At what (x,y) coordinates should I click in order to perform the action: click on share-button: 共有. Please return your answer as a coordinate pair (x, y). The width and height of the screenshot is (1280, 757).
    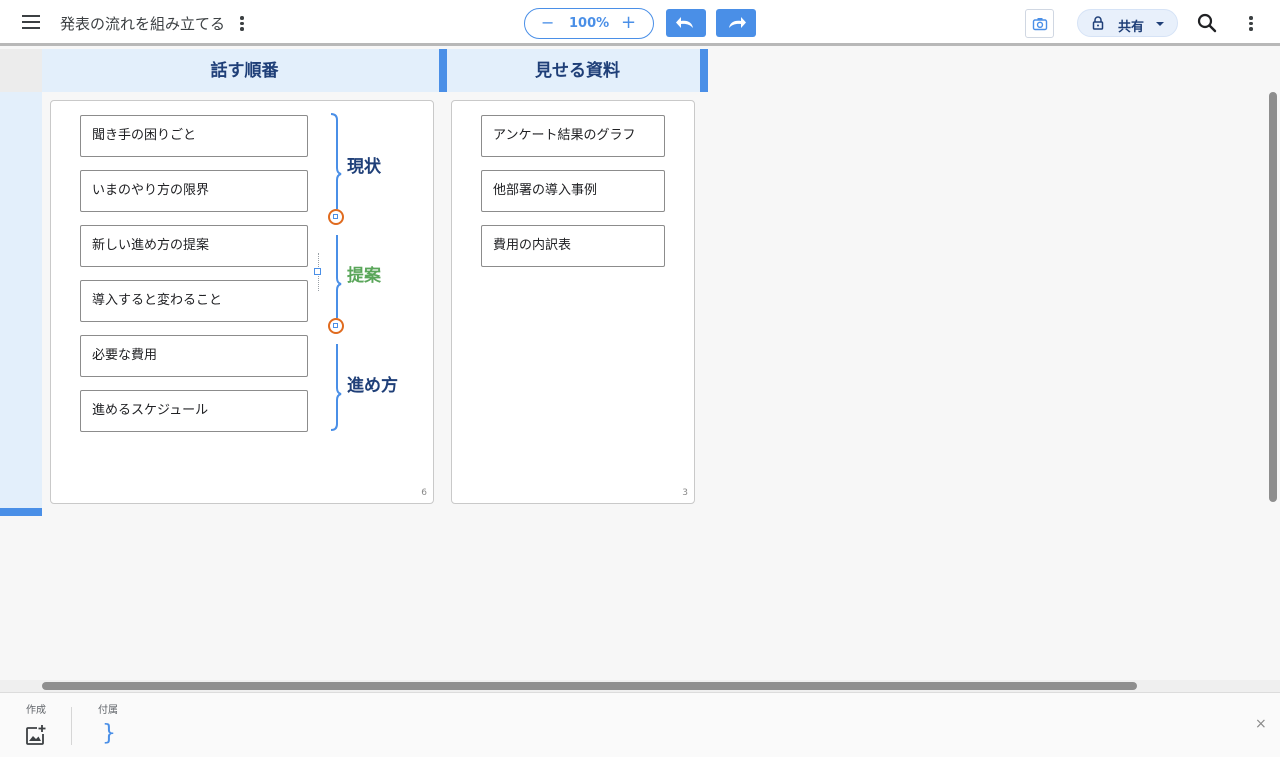
    Looking at the image, I should click on (1127, 23).